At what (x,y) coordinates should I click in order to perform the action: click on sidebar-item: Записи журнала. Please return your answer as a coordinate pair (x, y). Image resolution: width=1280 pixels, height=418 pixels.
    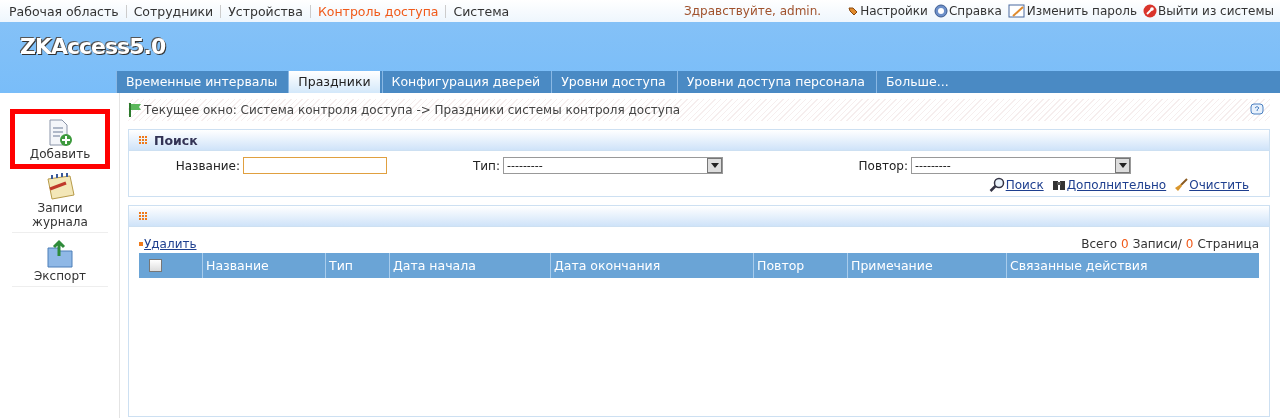
    Looking at the image, I should click on (60, 200).